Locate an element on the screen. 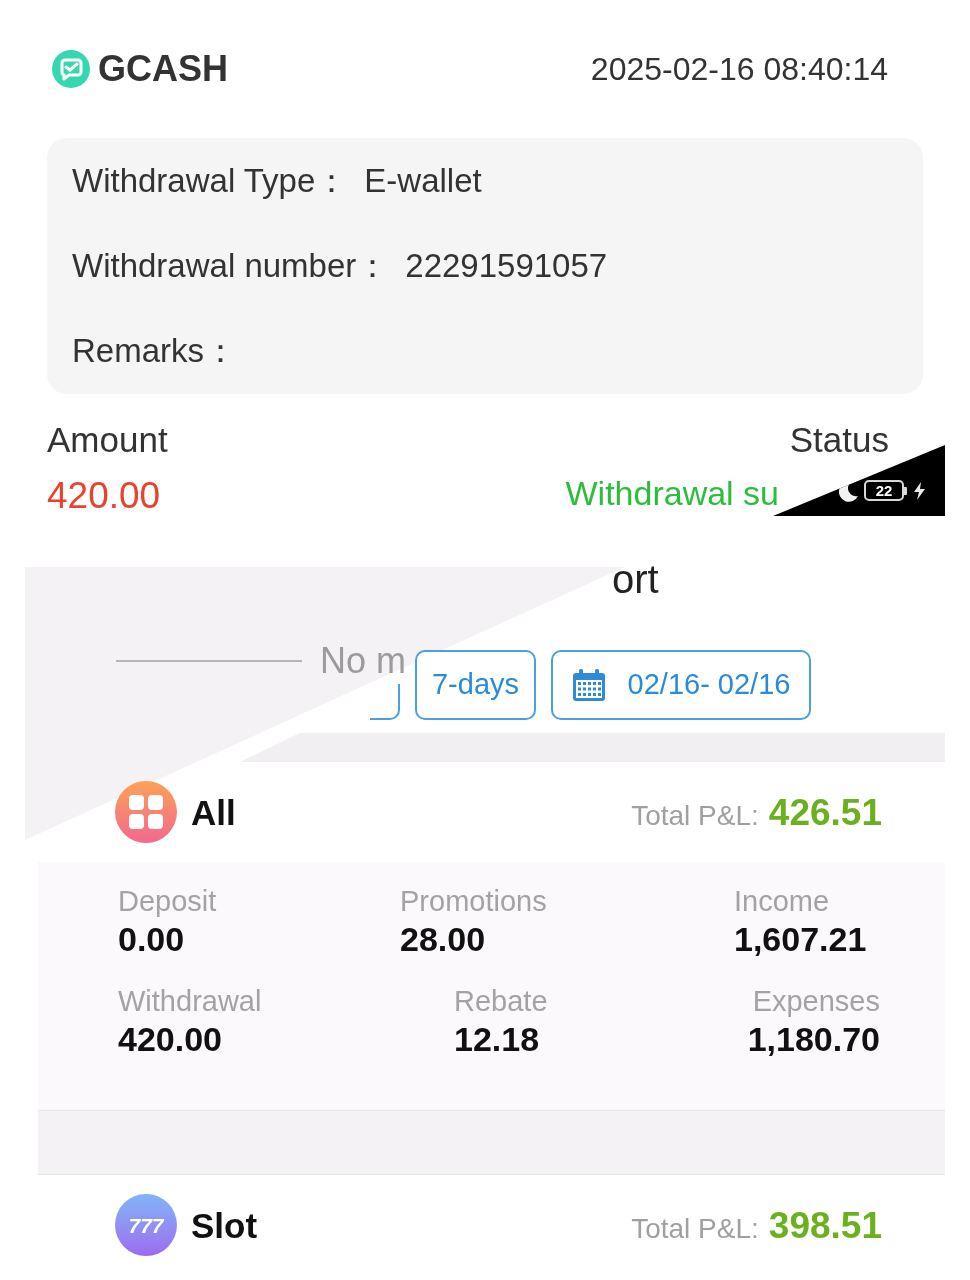 This screenshot has width=970, height=1280. stat-label: Income is located at coordinates (782, 901).